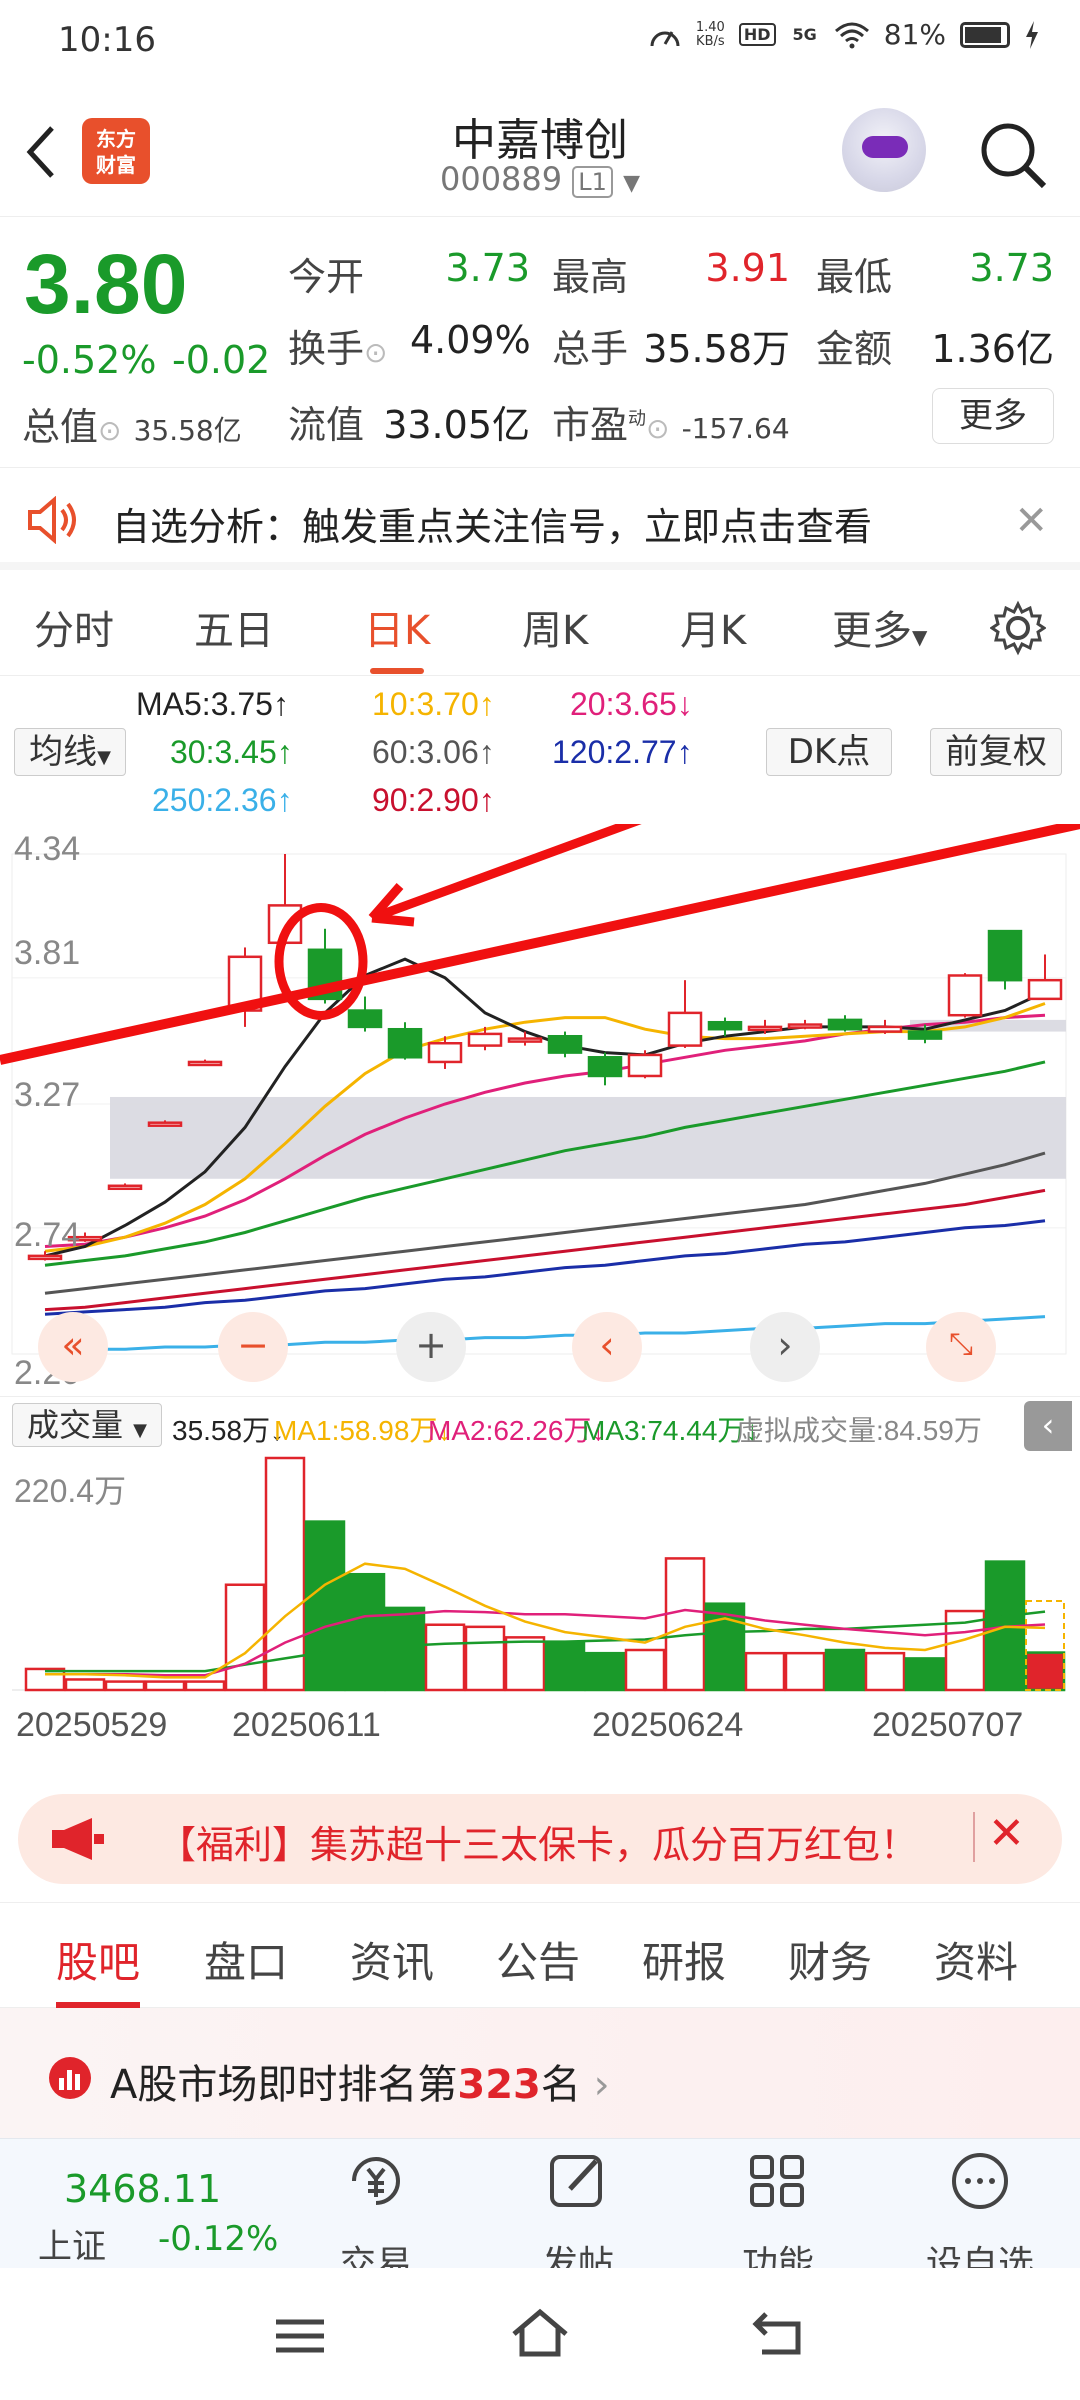  I want to click on index-change: -0.12%, so click(218, 2239).